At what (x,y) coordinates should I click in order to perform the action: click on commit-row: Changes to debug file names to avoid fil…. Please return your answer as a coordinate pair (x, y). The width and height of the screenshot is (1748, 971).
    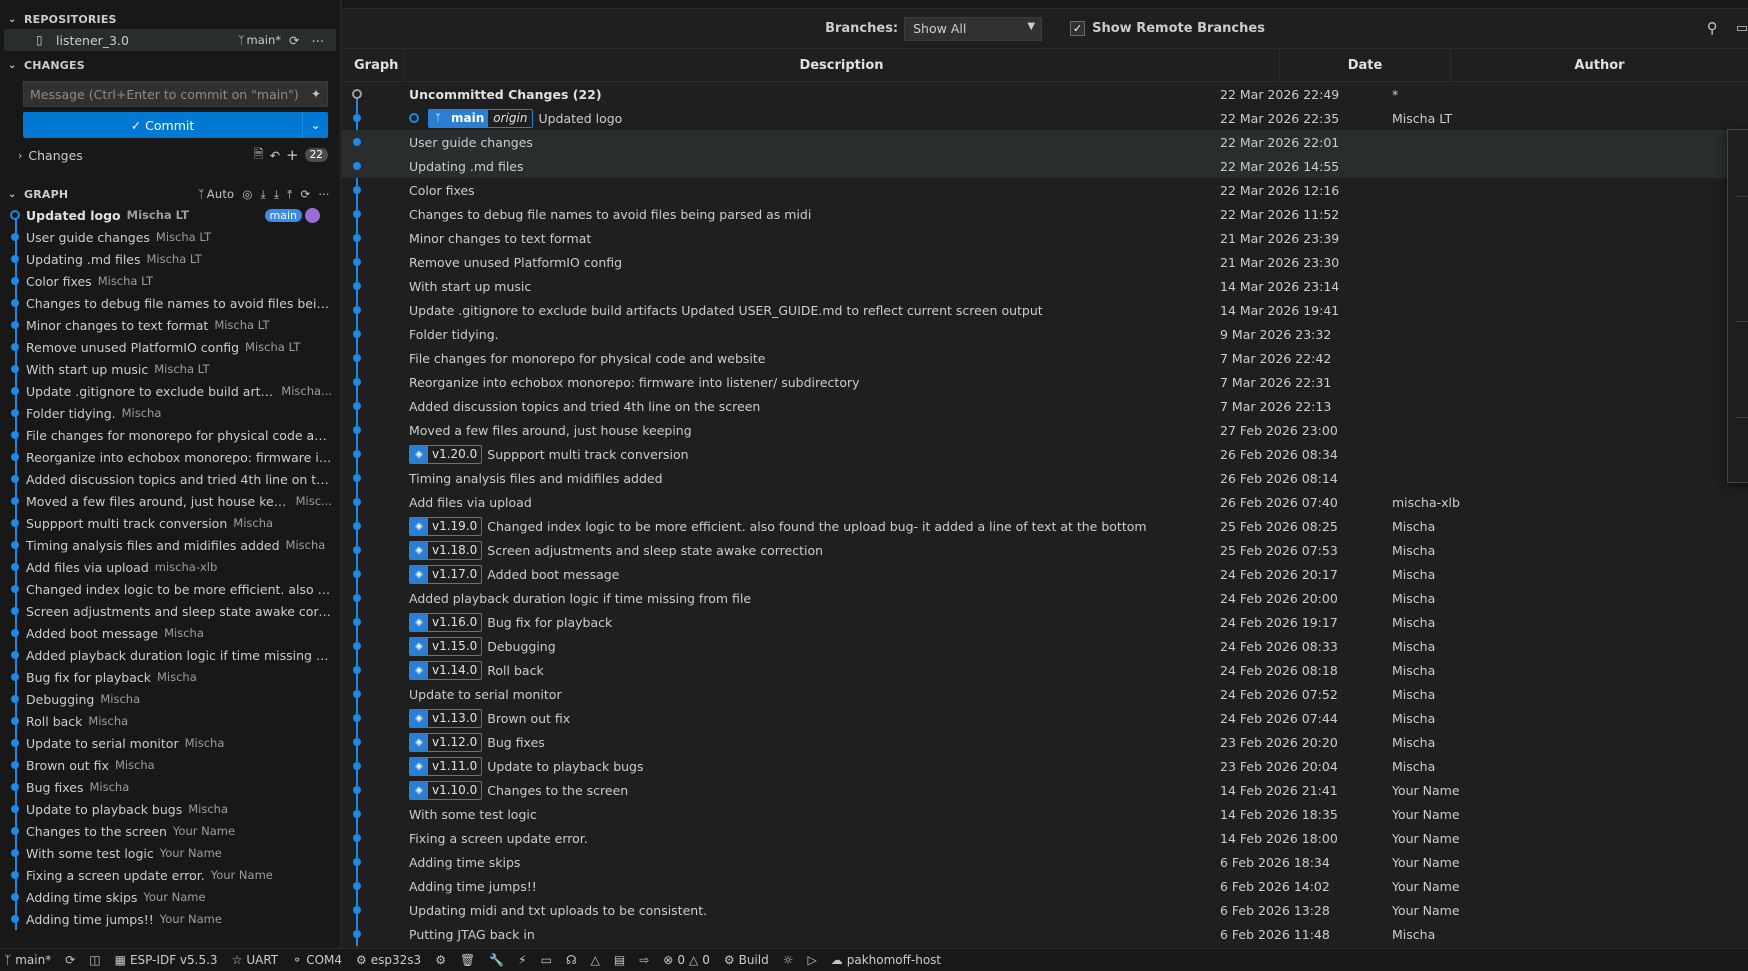
    Looking at the image, I should click on (1045, 214).